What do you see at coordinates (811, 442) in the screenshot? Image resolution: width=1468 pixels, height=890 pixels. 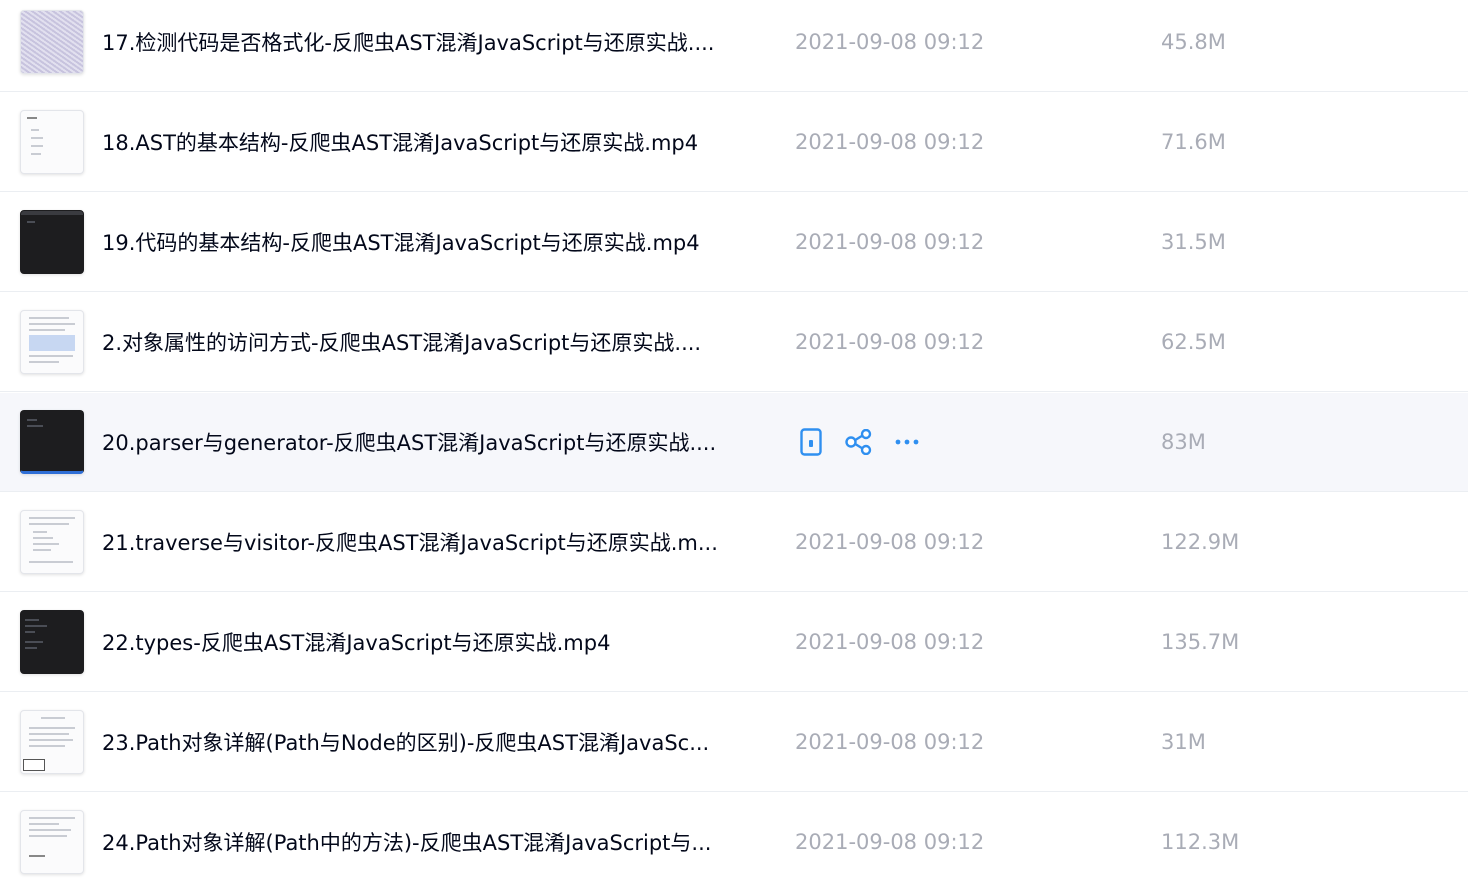 I see `phone-icon` at bounding box center [811, 442].